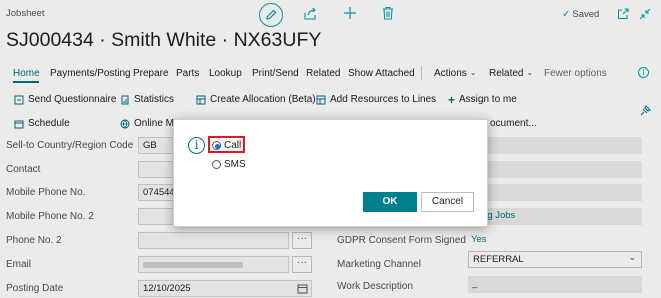  I want to click on option-call: Call, so click(226, 145).